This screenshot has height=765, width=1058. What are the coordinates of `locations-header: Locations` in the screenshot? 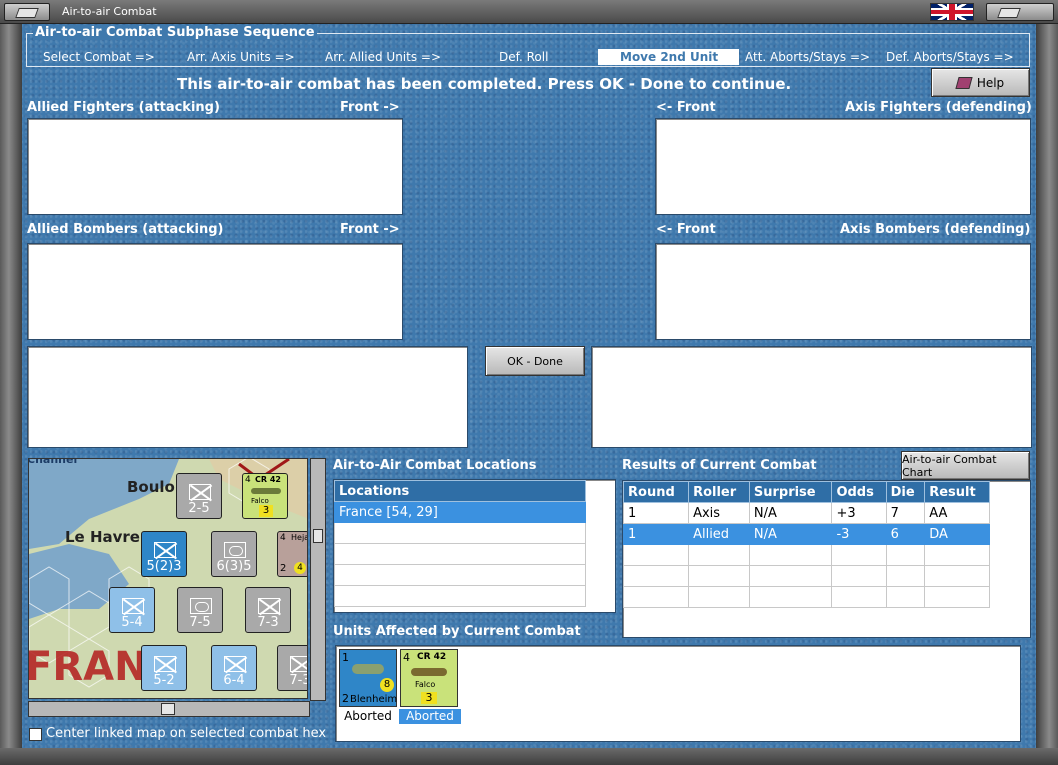 It's located at (460, 491).